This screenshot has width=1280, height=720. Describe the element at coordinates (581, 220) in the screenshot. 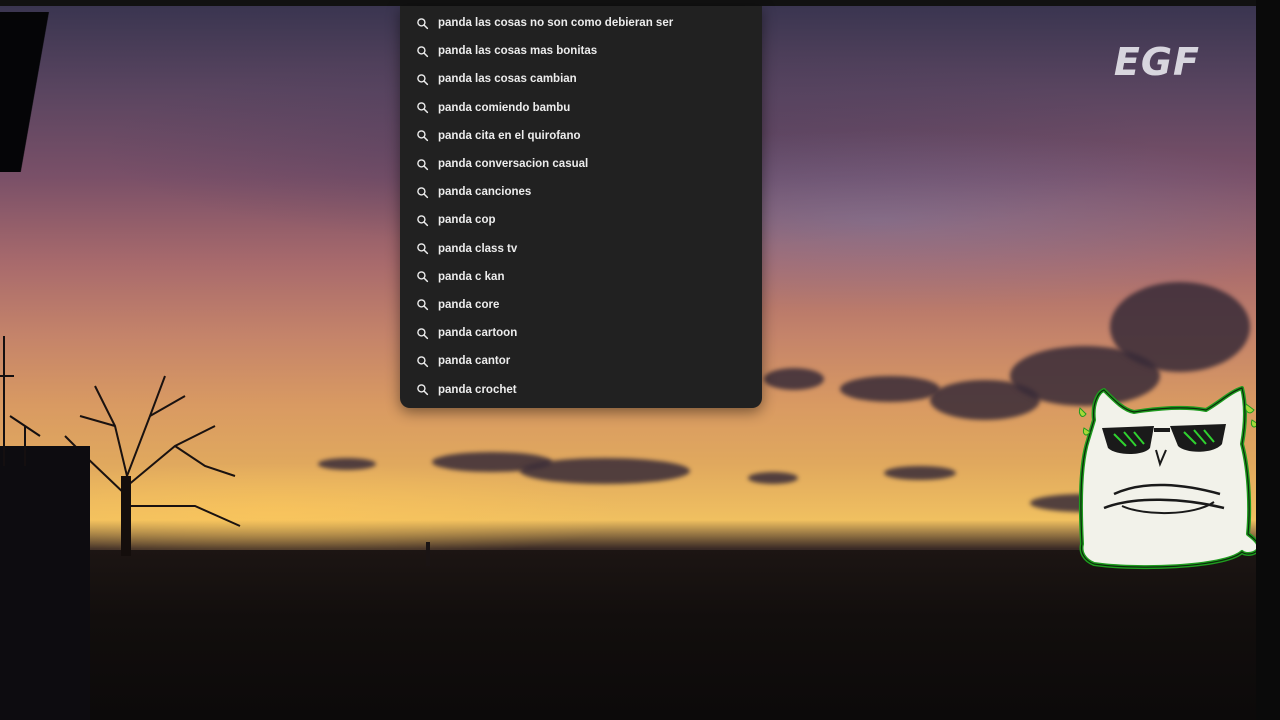

I see `search-suggestion-item: panda cop` at that location.